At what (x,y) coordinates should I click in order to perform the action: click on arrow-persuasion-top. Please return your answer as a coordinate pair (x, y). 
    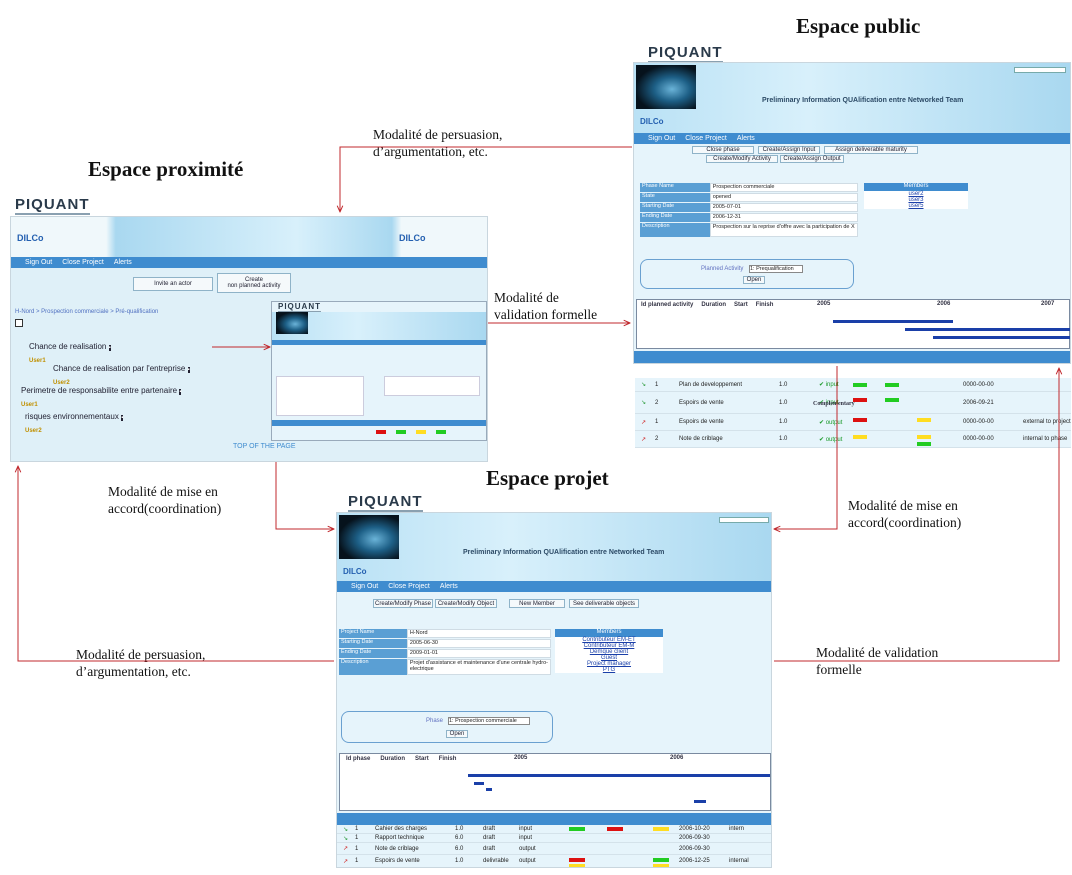
    Looking at the image, I should click on (486, 179).